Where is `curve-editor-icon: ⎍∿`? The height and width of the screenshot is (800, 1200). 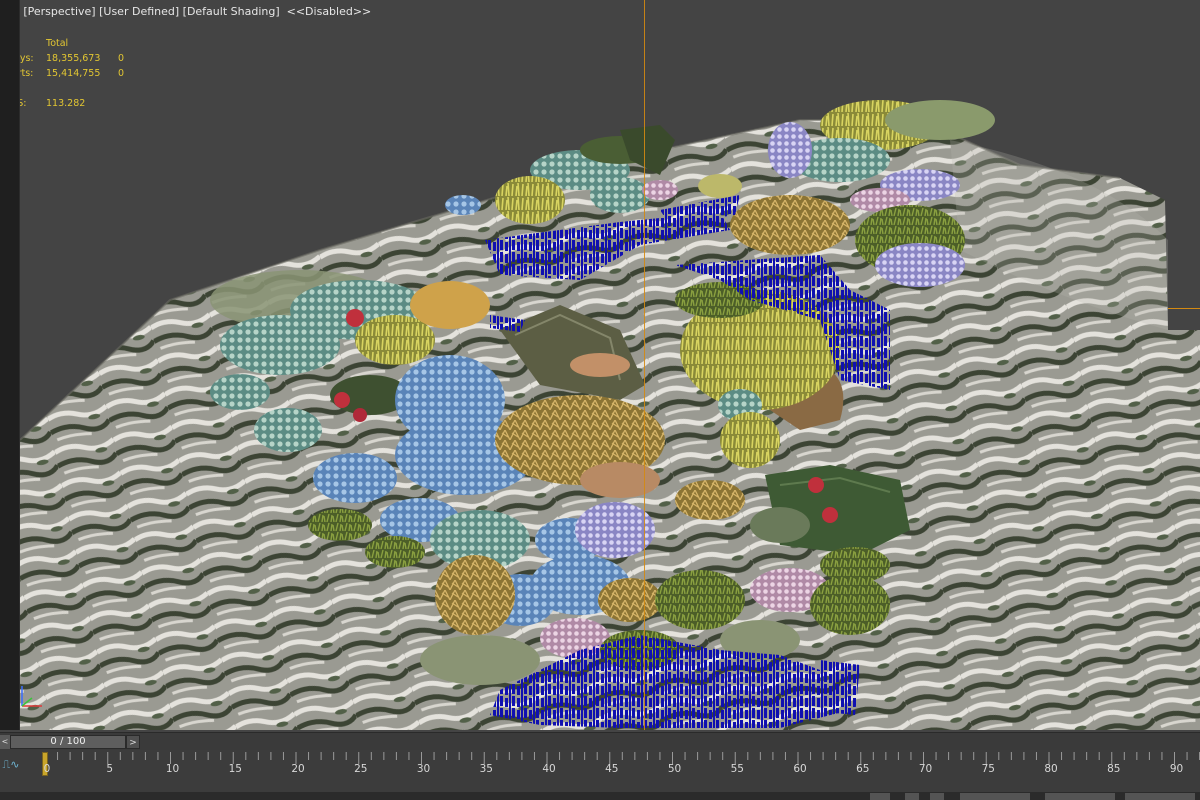 curve-editor-icon: ⎍∿ is located at coordinates (11, 766).